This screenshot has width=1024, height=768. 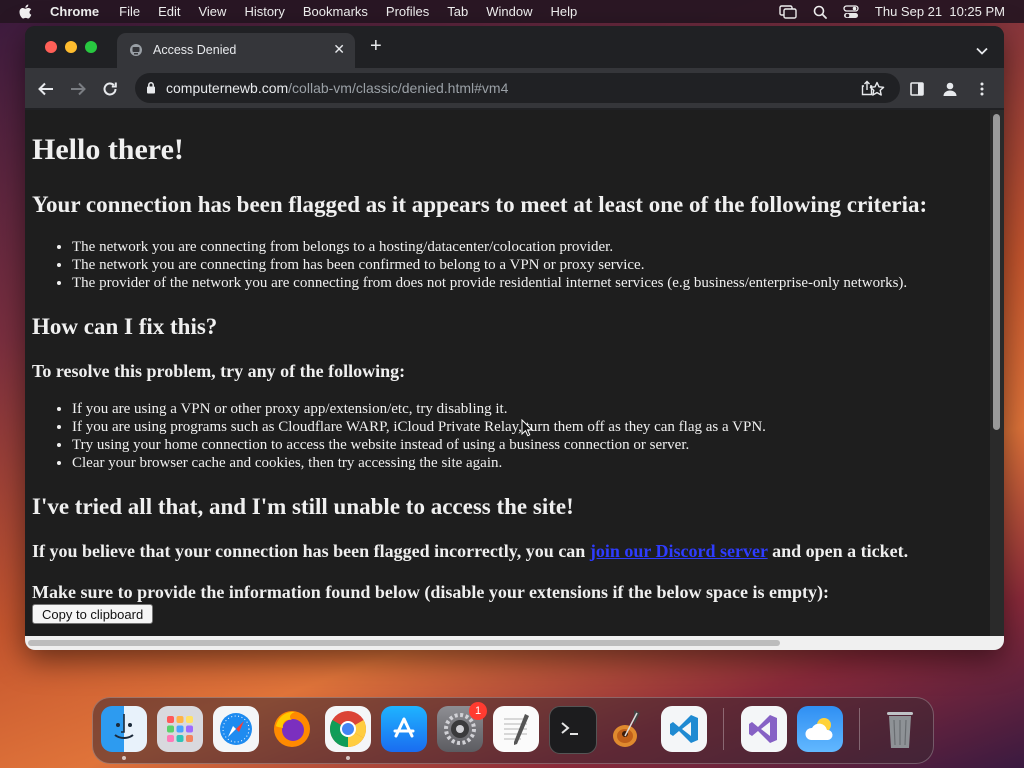 I want to click on close-window-button, so click(x=51, y=47).